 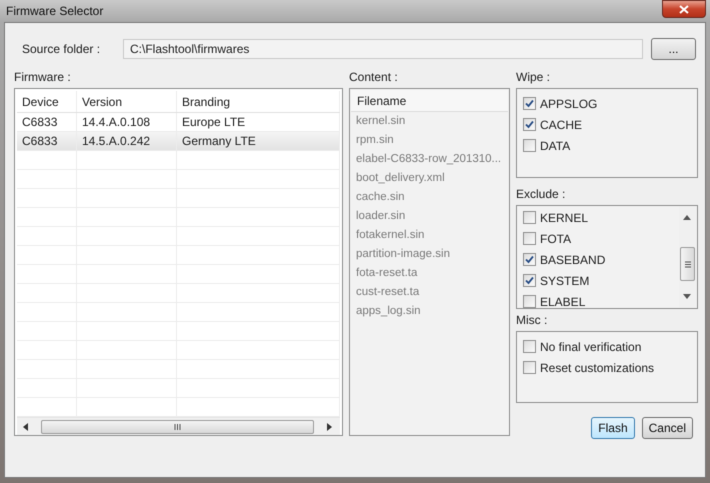 I want to click on file-item: loader.sin, so click(x=429, y=216).